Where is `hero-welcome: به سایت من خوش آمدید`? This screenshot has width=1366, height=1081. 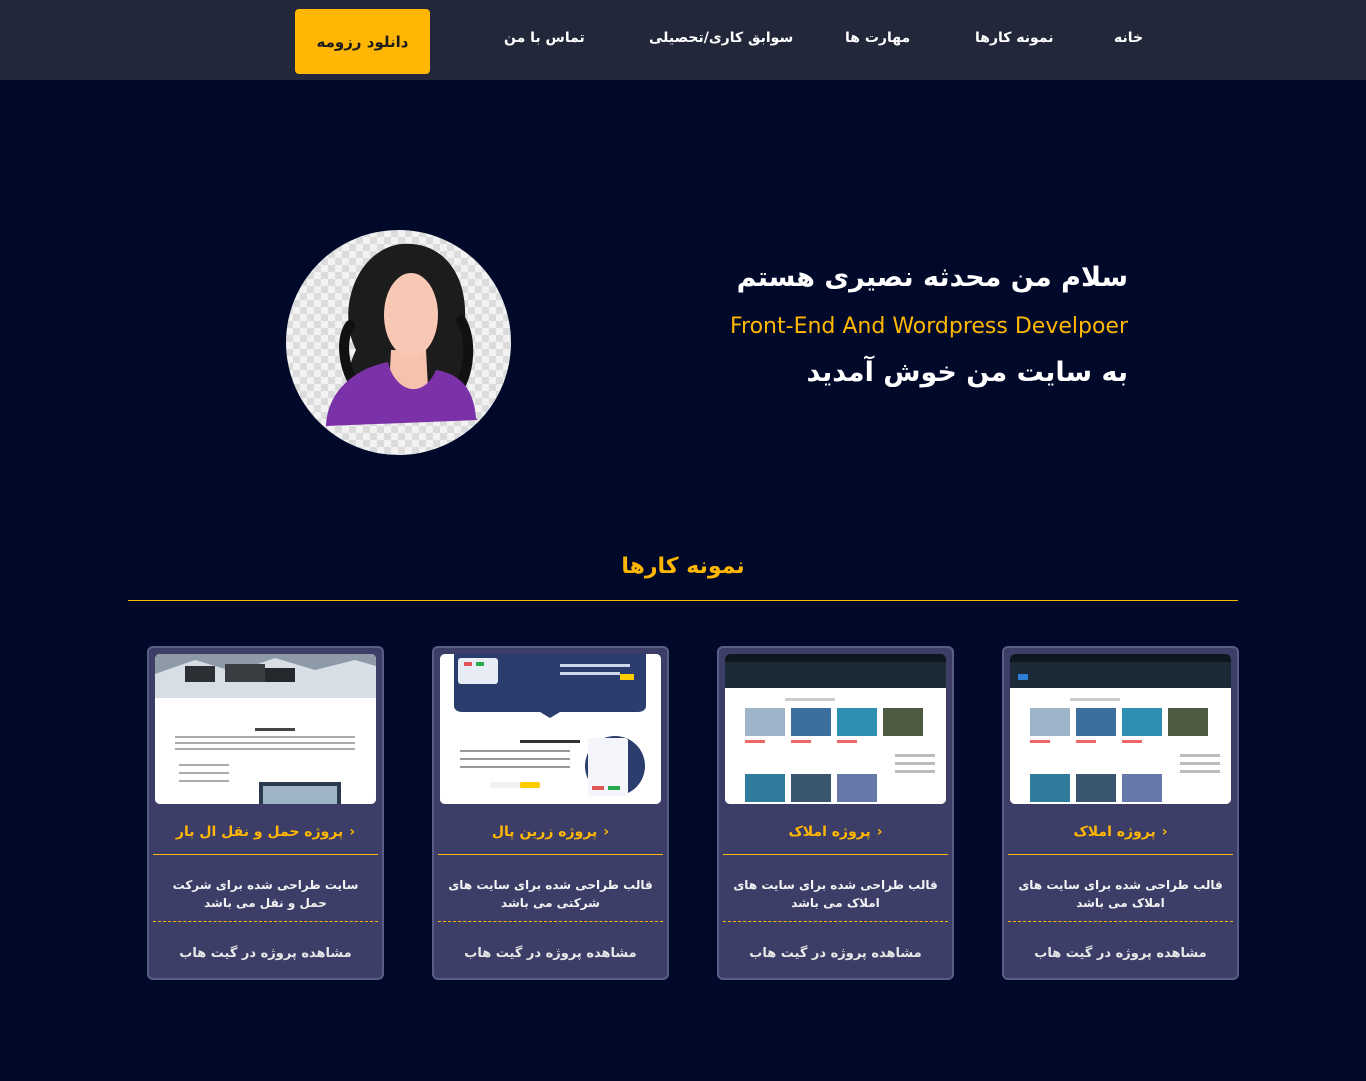
hero-welcome: به سایت من خوش آمدید is located at coordinates (967, 372).